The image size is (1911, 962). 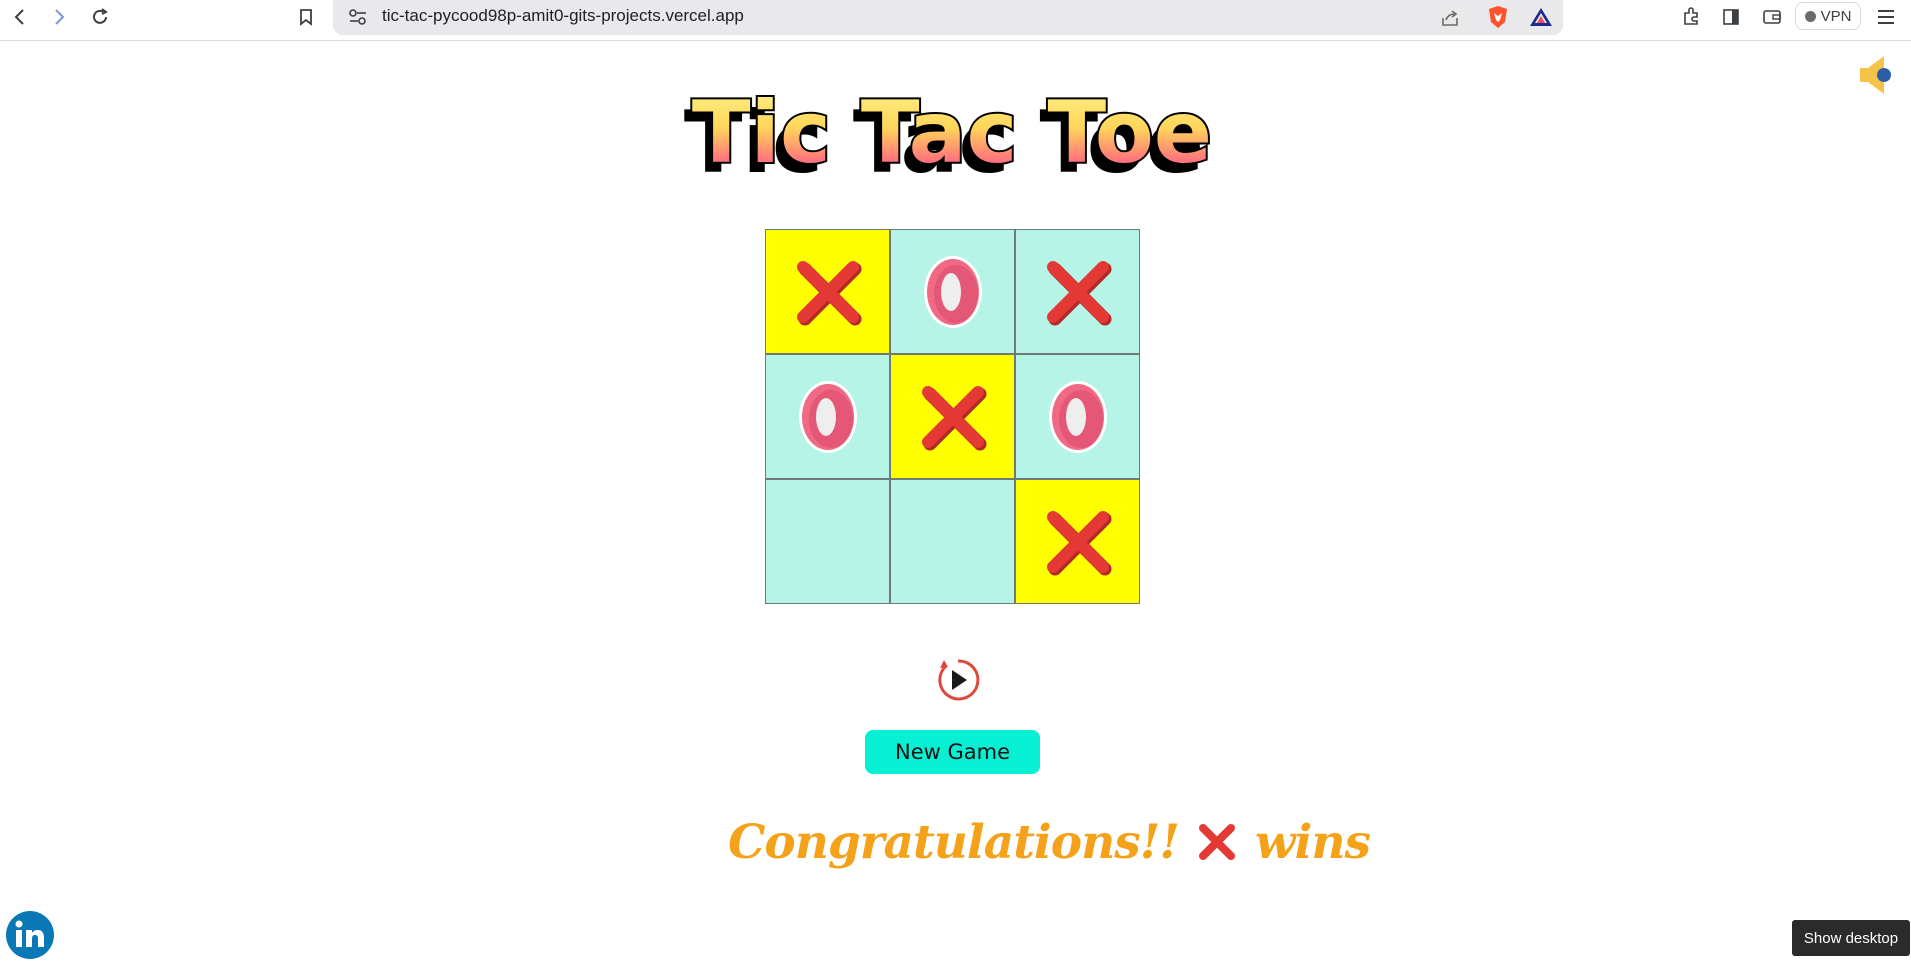 I want to click on vpn-button: VPN, so click(x=1828, y=16).